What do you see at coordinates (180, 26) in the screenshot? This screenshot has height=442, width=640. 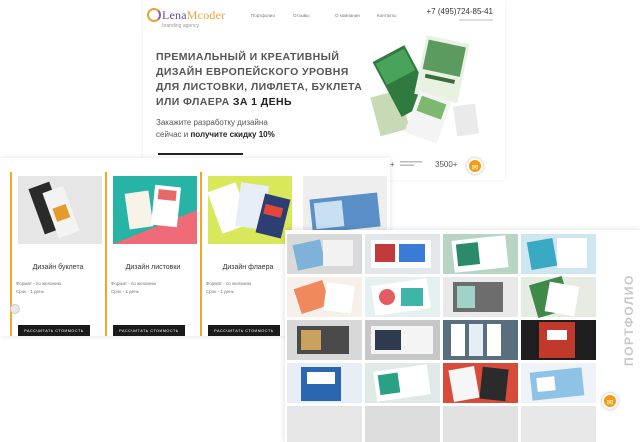 I see `logo-tagline: branding agency` at bounding box center [180, 26].